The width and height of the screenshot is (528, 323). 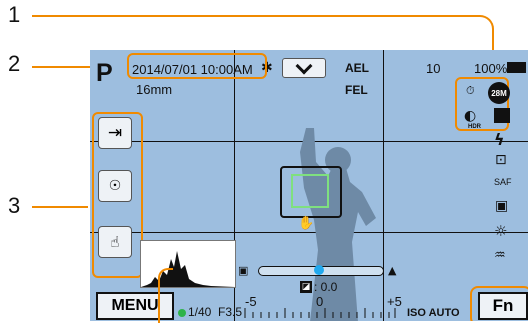 I want to click on slider-thumb, so click(x=319, y=270).